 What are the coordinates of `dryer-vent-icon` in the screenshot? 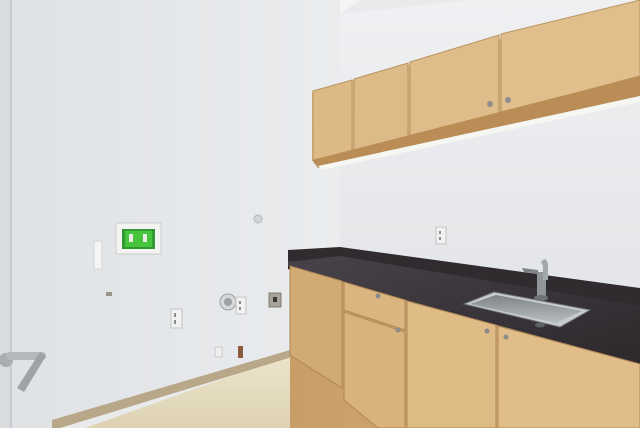 It's located at (228, 302).